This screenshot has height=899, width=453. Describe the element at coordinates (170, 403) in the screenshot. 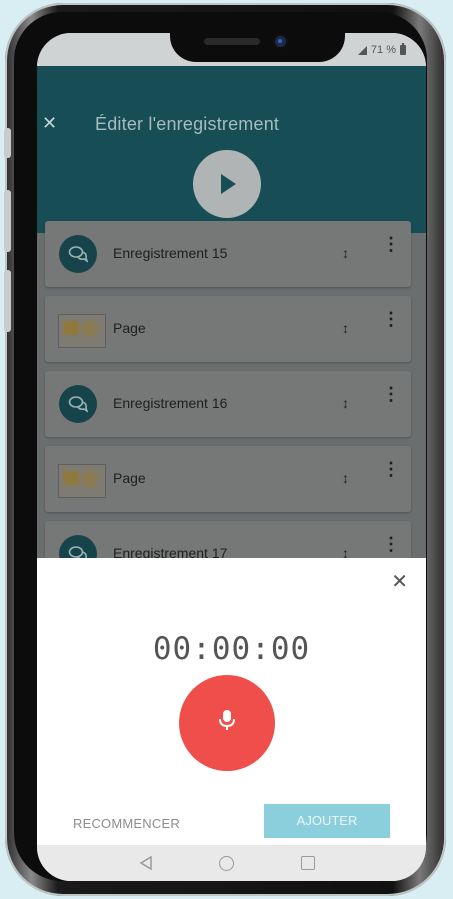

I see `list-item-label: Enregistrement 16` at that location.